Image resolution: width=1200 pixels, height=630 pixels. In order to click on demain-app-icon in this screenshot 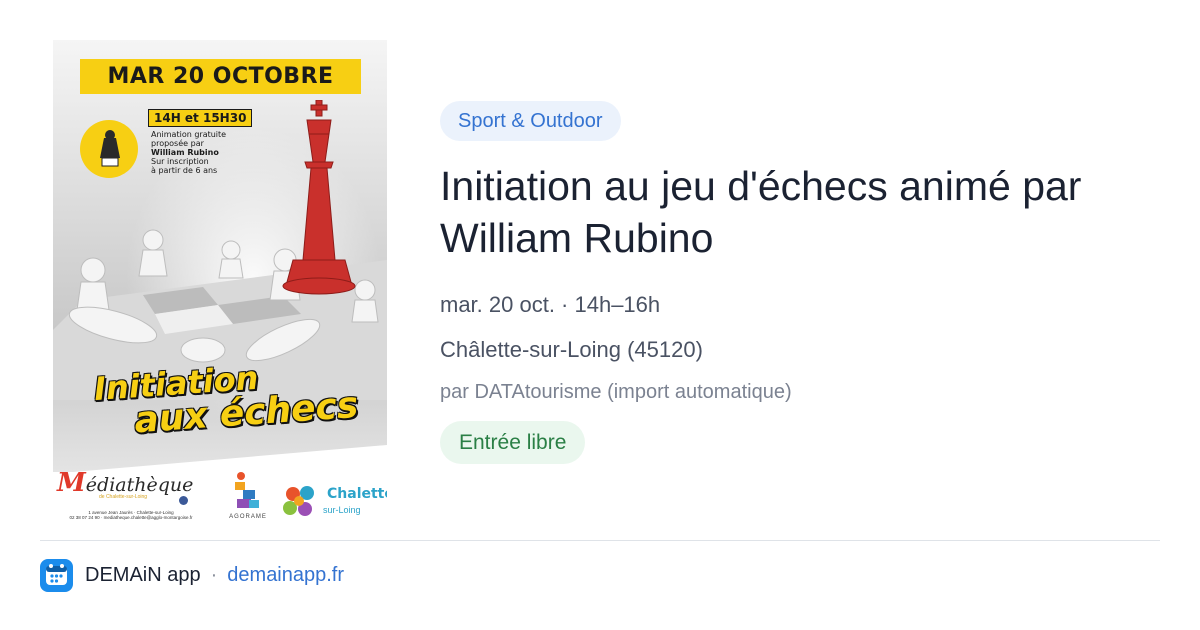, I will do `click(56, 575)`.